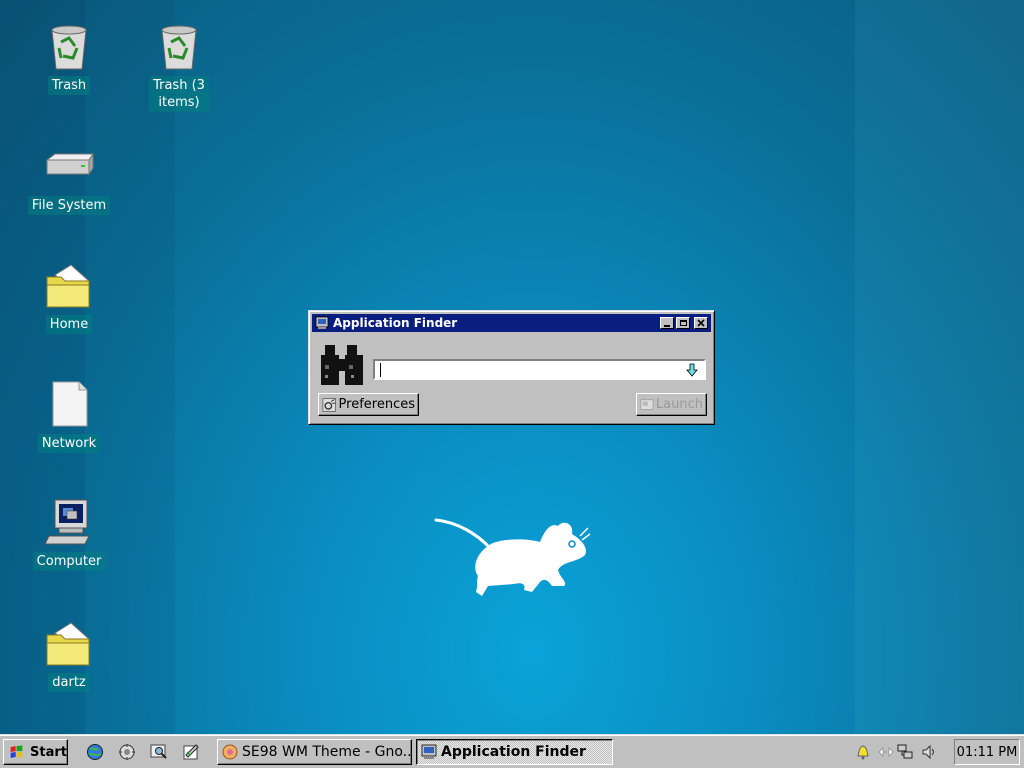 This screenshot has width=1024, height=768. Describe the element at coordinates (191, 752) in the screenshot. I see `editor-icon` at that location.